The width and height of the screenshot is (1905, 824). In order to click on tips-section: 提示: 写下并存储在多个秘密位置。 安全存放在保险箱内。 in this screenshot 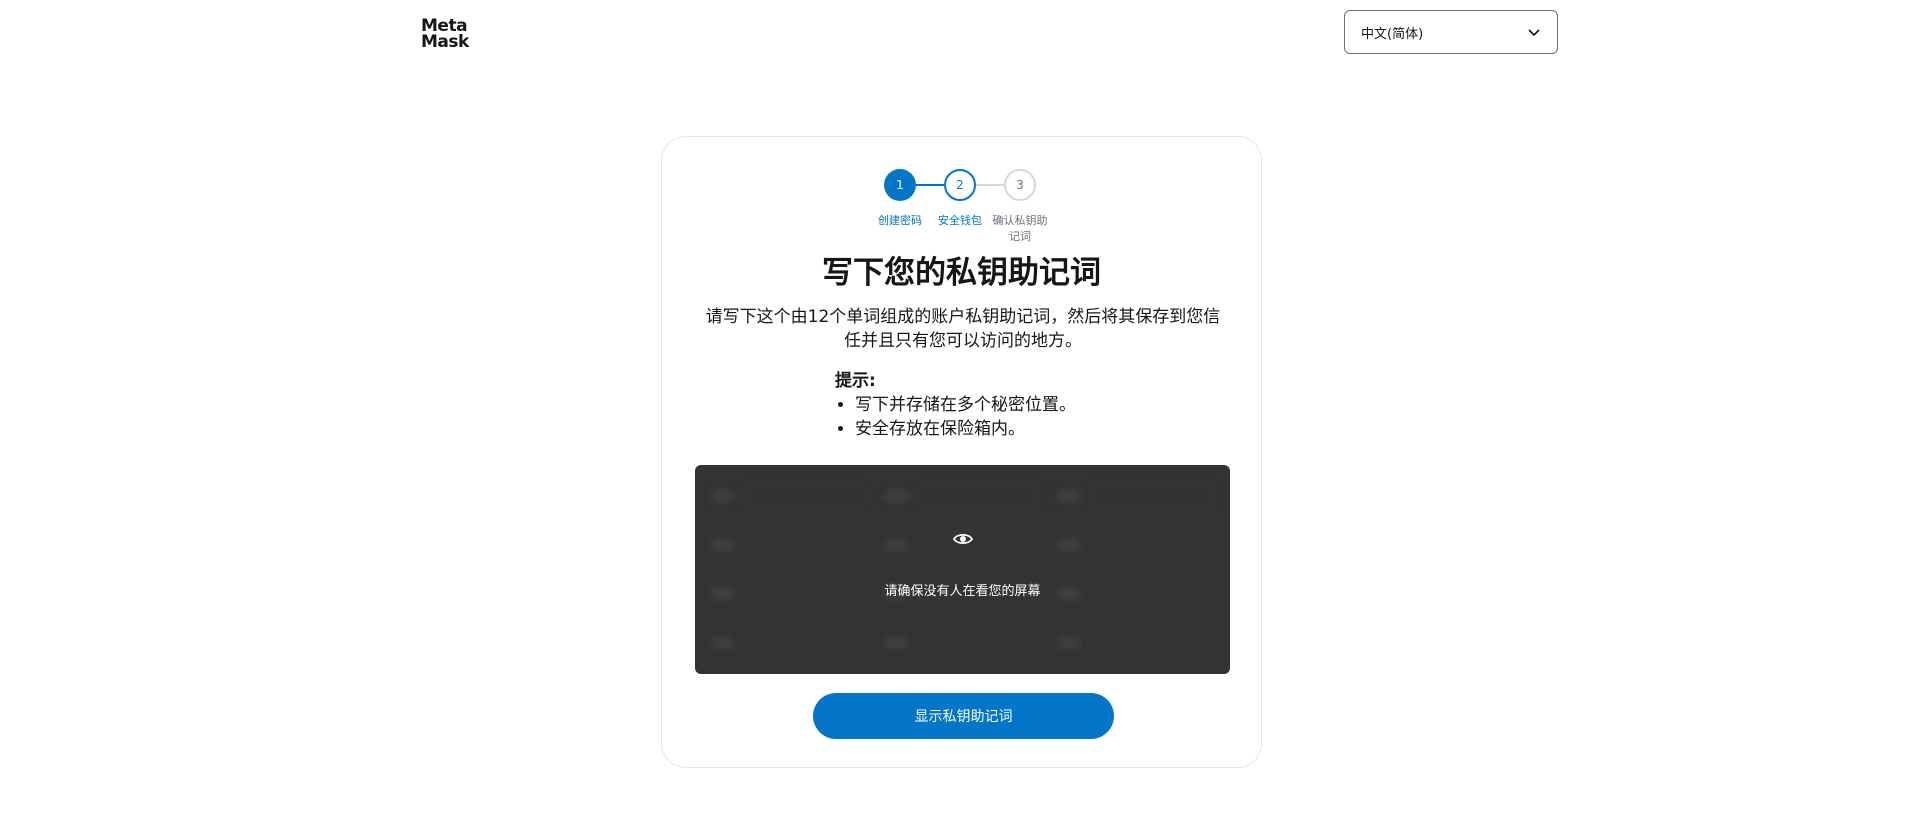, I will do `click(985, 405)`.